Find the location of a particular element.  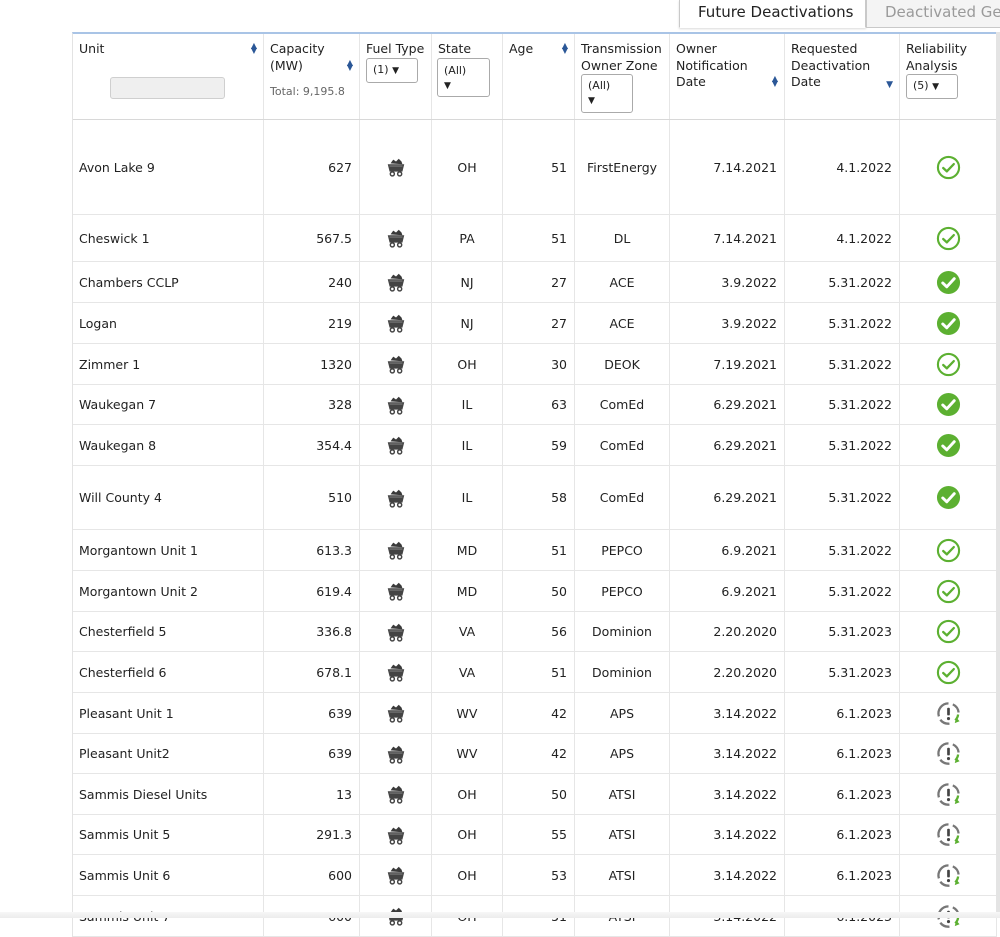

fuel-type-filter-dropdown: (1) ▼ is located at coordinates (392, 70).